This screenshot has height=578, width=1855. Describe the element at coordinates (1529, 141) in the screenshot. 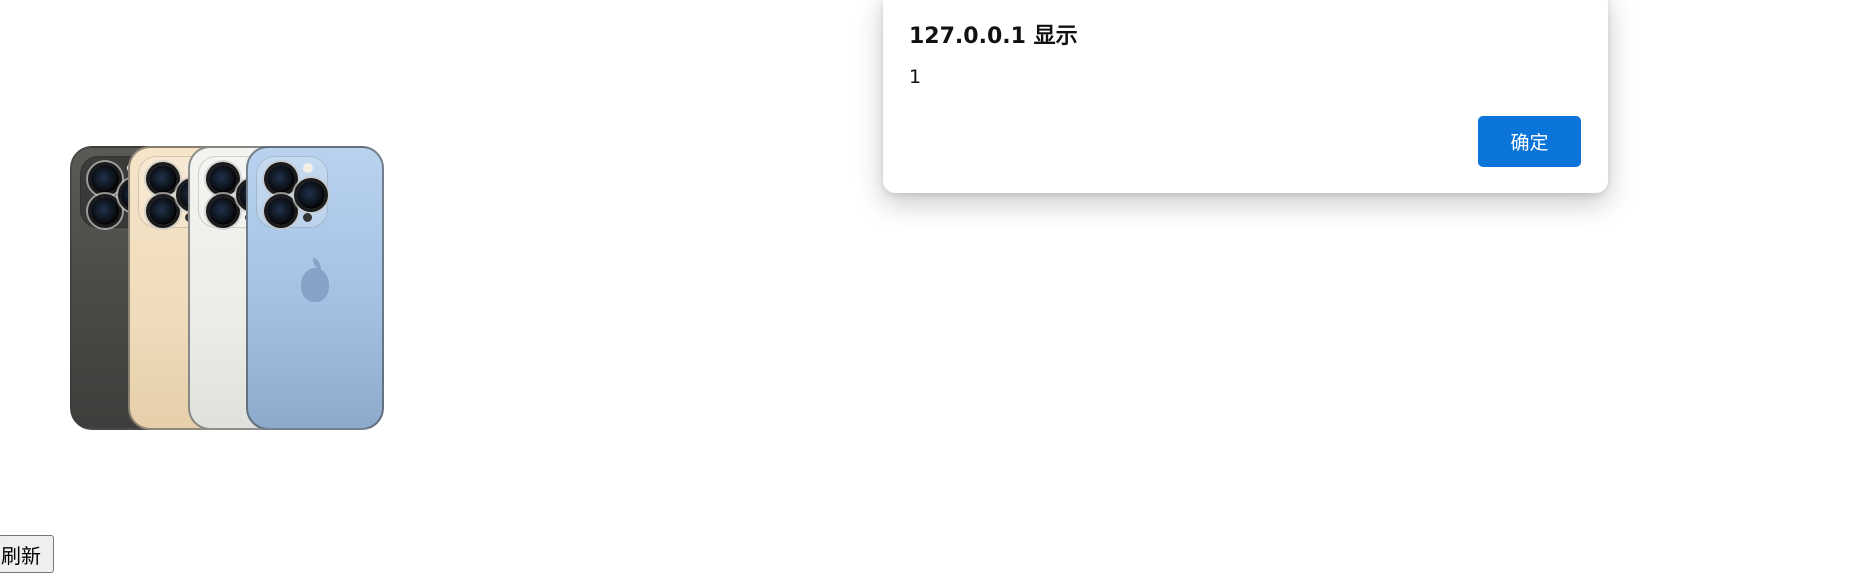

I see `ok-button: 确定` at that location.